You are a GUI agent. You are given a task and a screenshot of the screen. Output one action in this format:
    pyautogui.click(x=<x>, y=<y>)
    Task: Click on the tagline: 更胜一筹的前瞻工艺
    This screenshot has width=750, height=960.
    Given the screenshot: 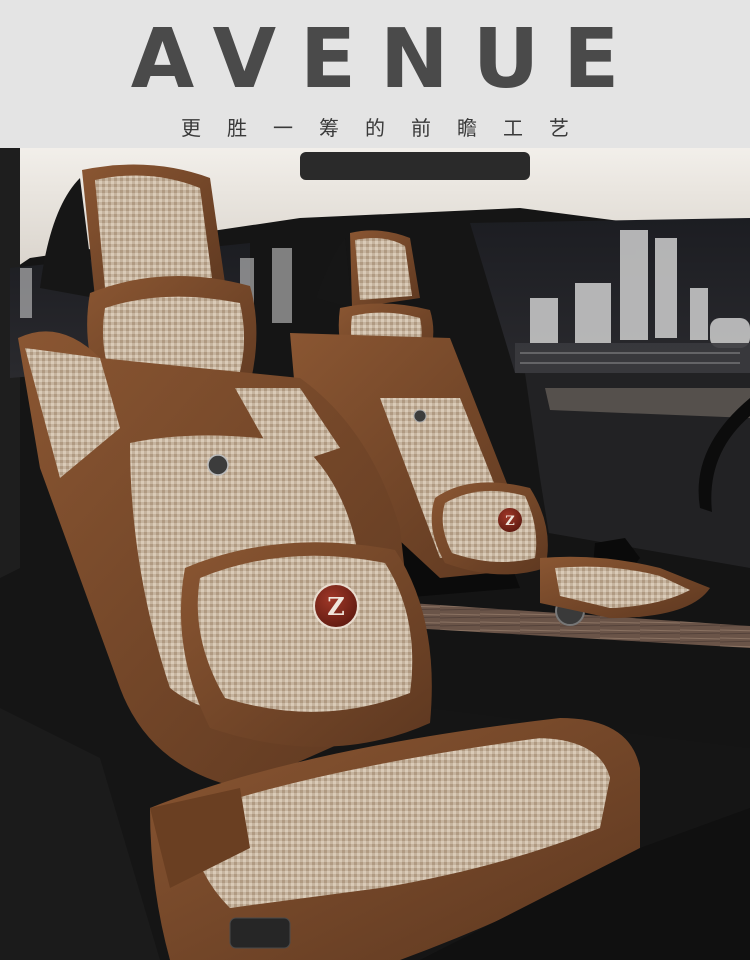 What is the action you would take?
    pyautogui.click(x=388, y=128)
    